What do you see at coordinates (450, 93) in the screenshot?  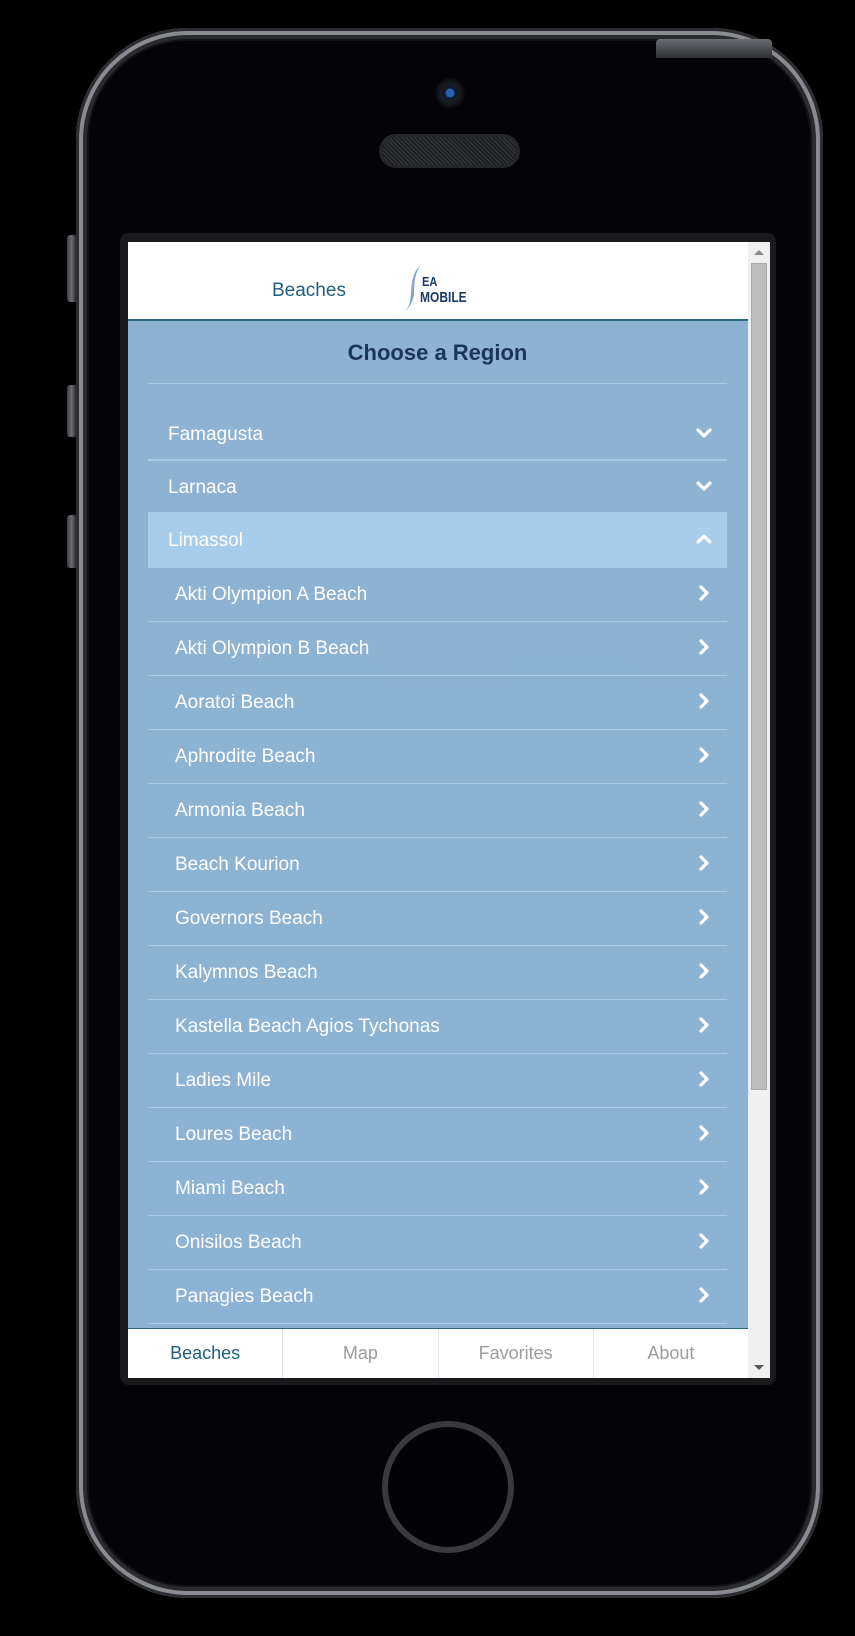 I see `front-camera-icon` at bounding box center [450, 93].